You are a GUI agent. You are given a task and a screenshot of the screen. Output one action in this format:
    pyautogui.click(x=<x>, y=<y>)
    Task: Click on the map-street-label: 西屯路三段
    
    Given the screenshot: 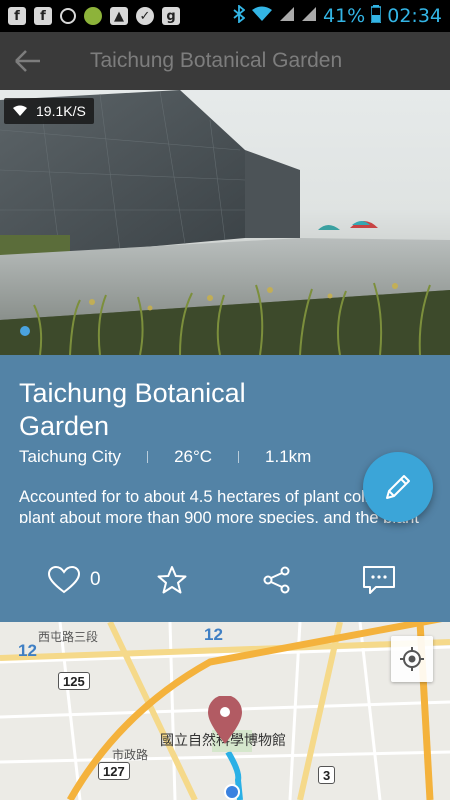 What is the action you would take?
    pyautogui.click(x=68, y=637)
    